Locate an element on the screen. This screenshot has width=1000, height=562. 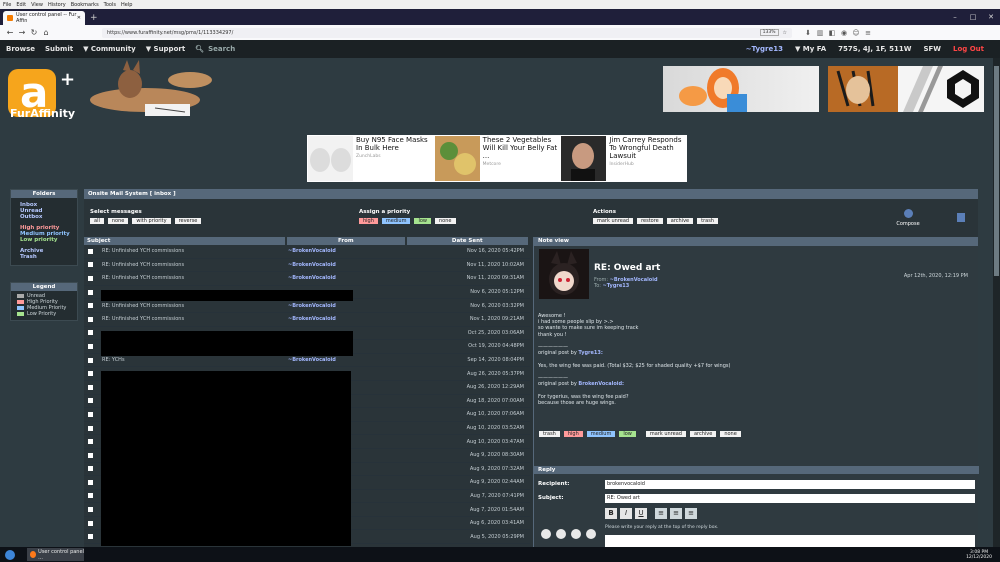
avatar is located at coordinates (564, 274).